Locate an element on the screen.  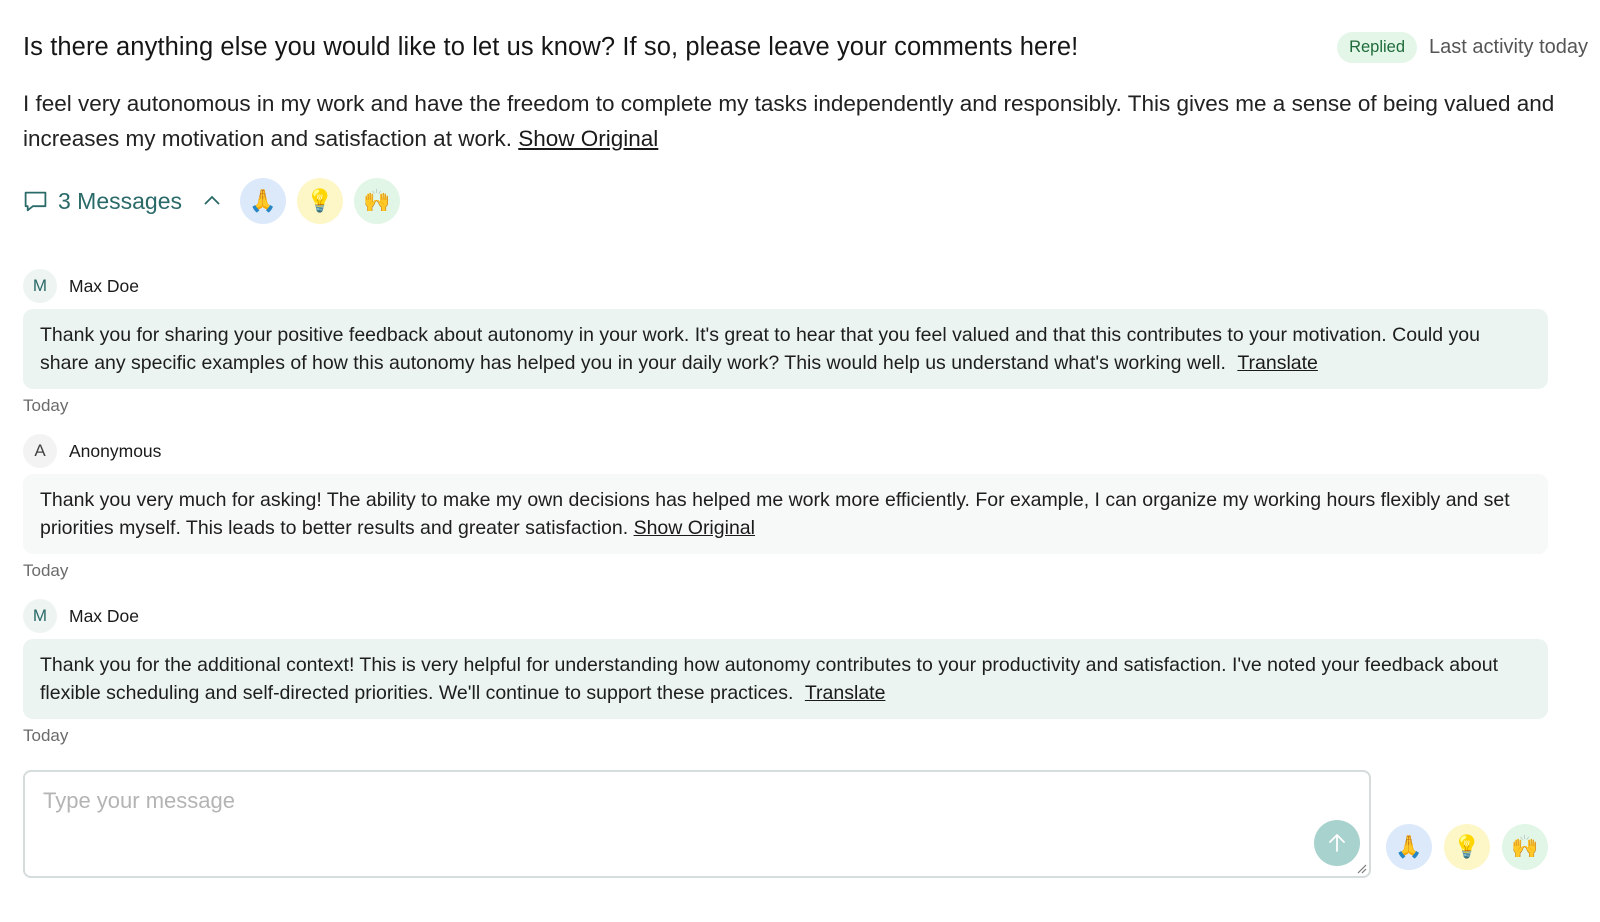
messages-toggle: 3 Messages is located at coordinates (102, 201).